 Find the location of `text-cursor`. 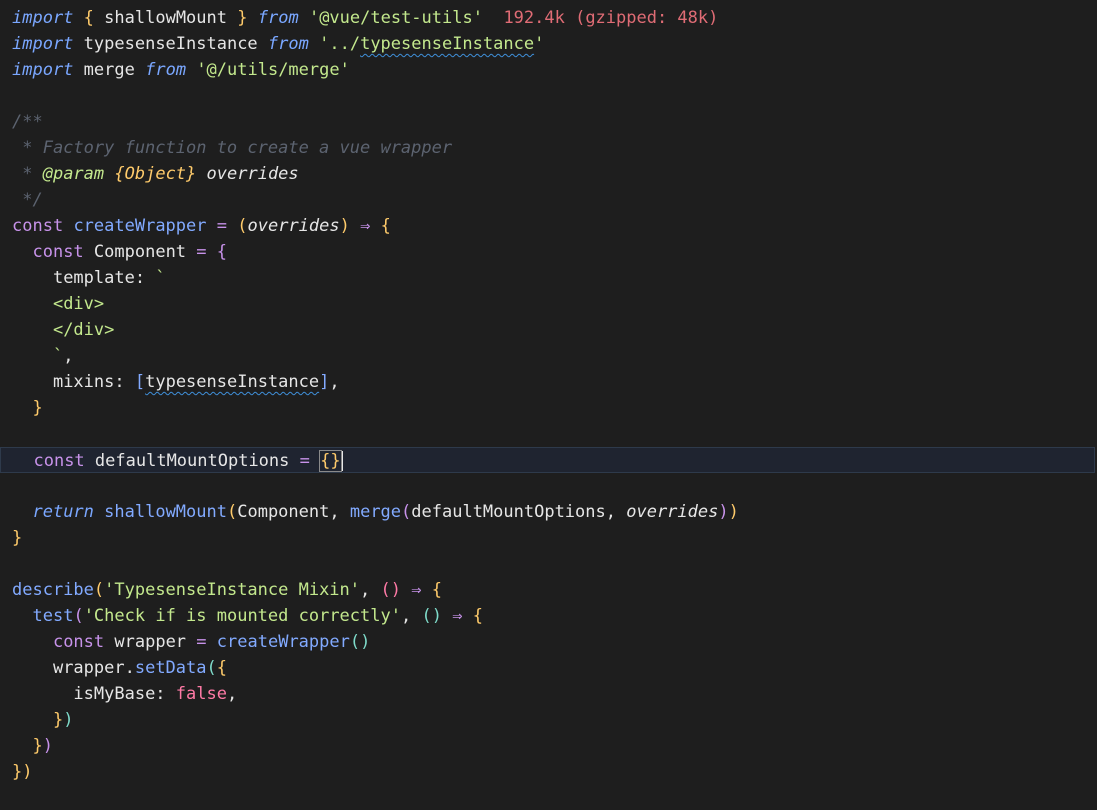

text-cursor is located at coordinates (341, 461).